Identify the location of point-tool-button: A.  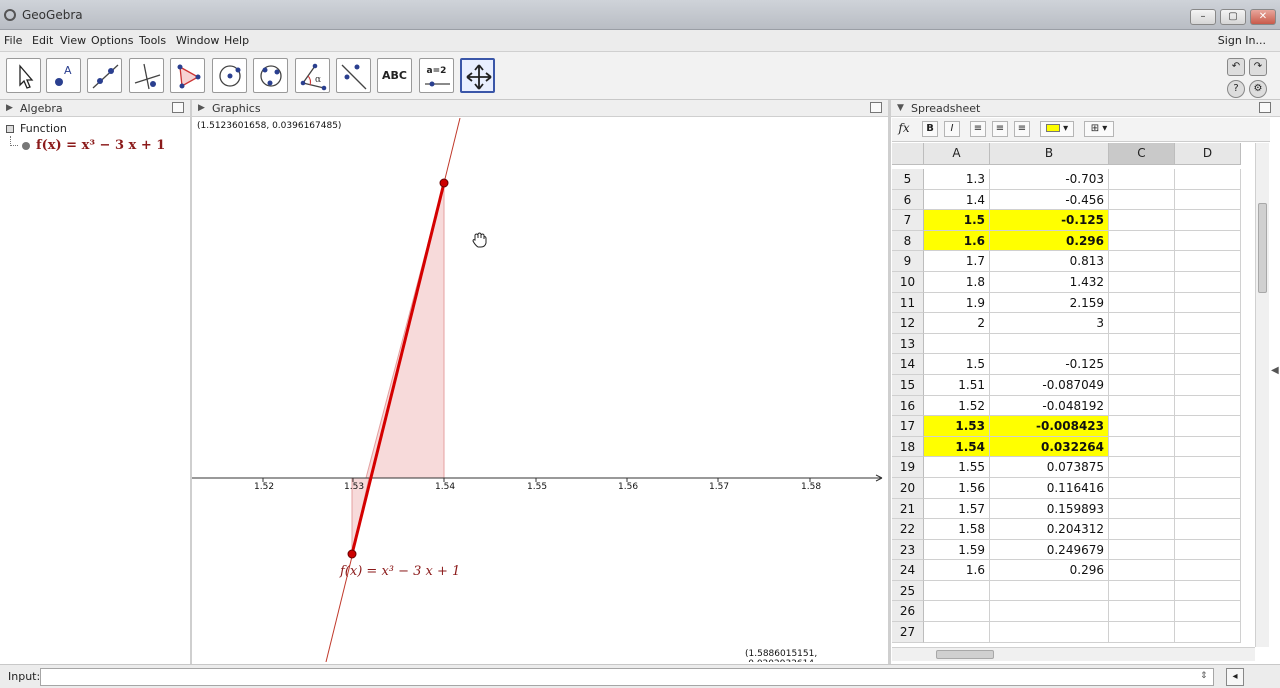
(63, 75).